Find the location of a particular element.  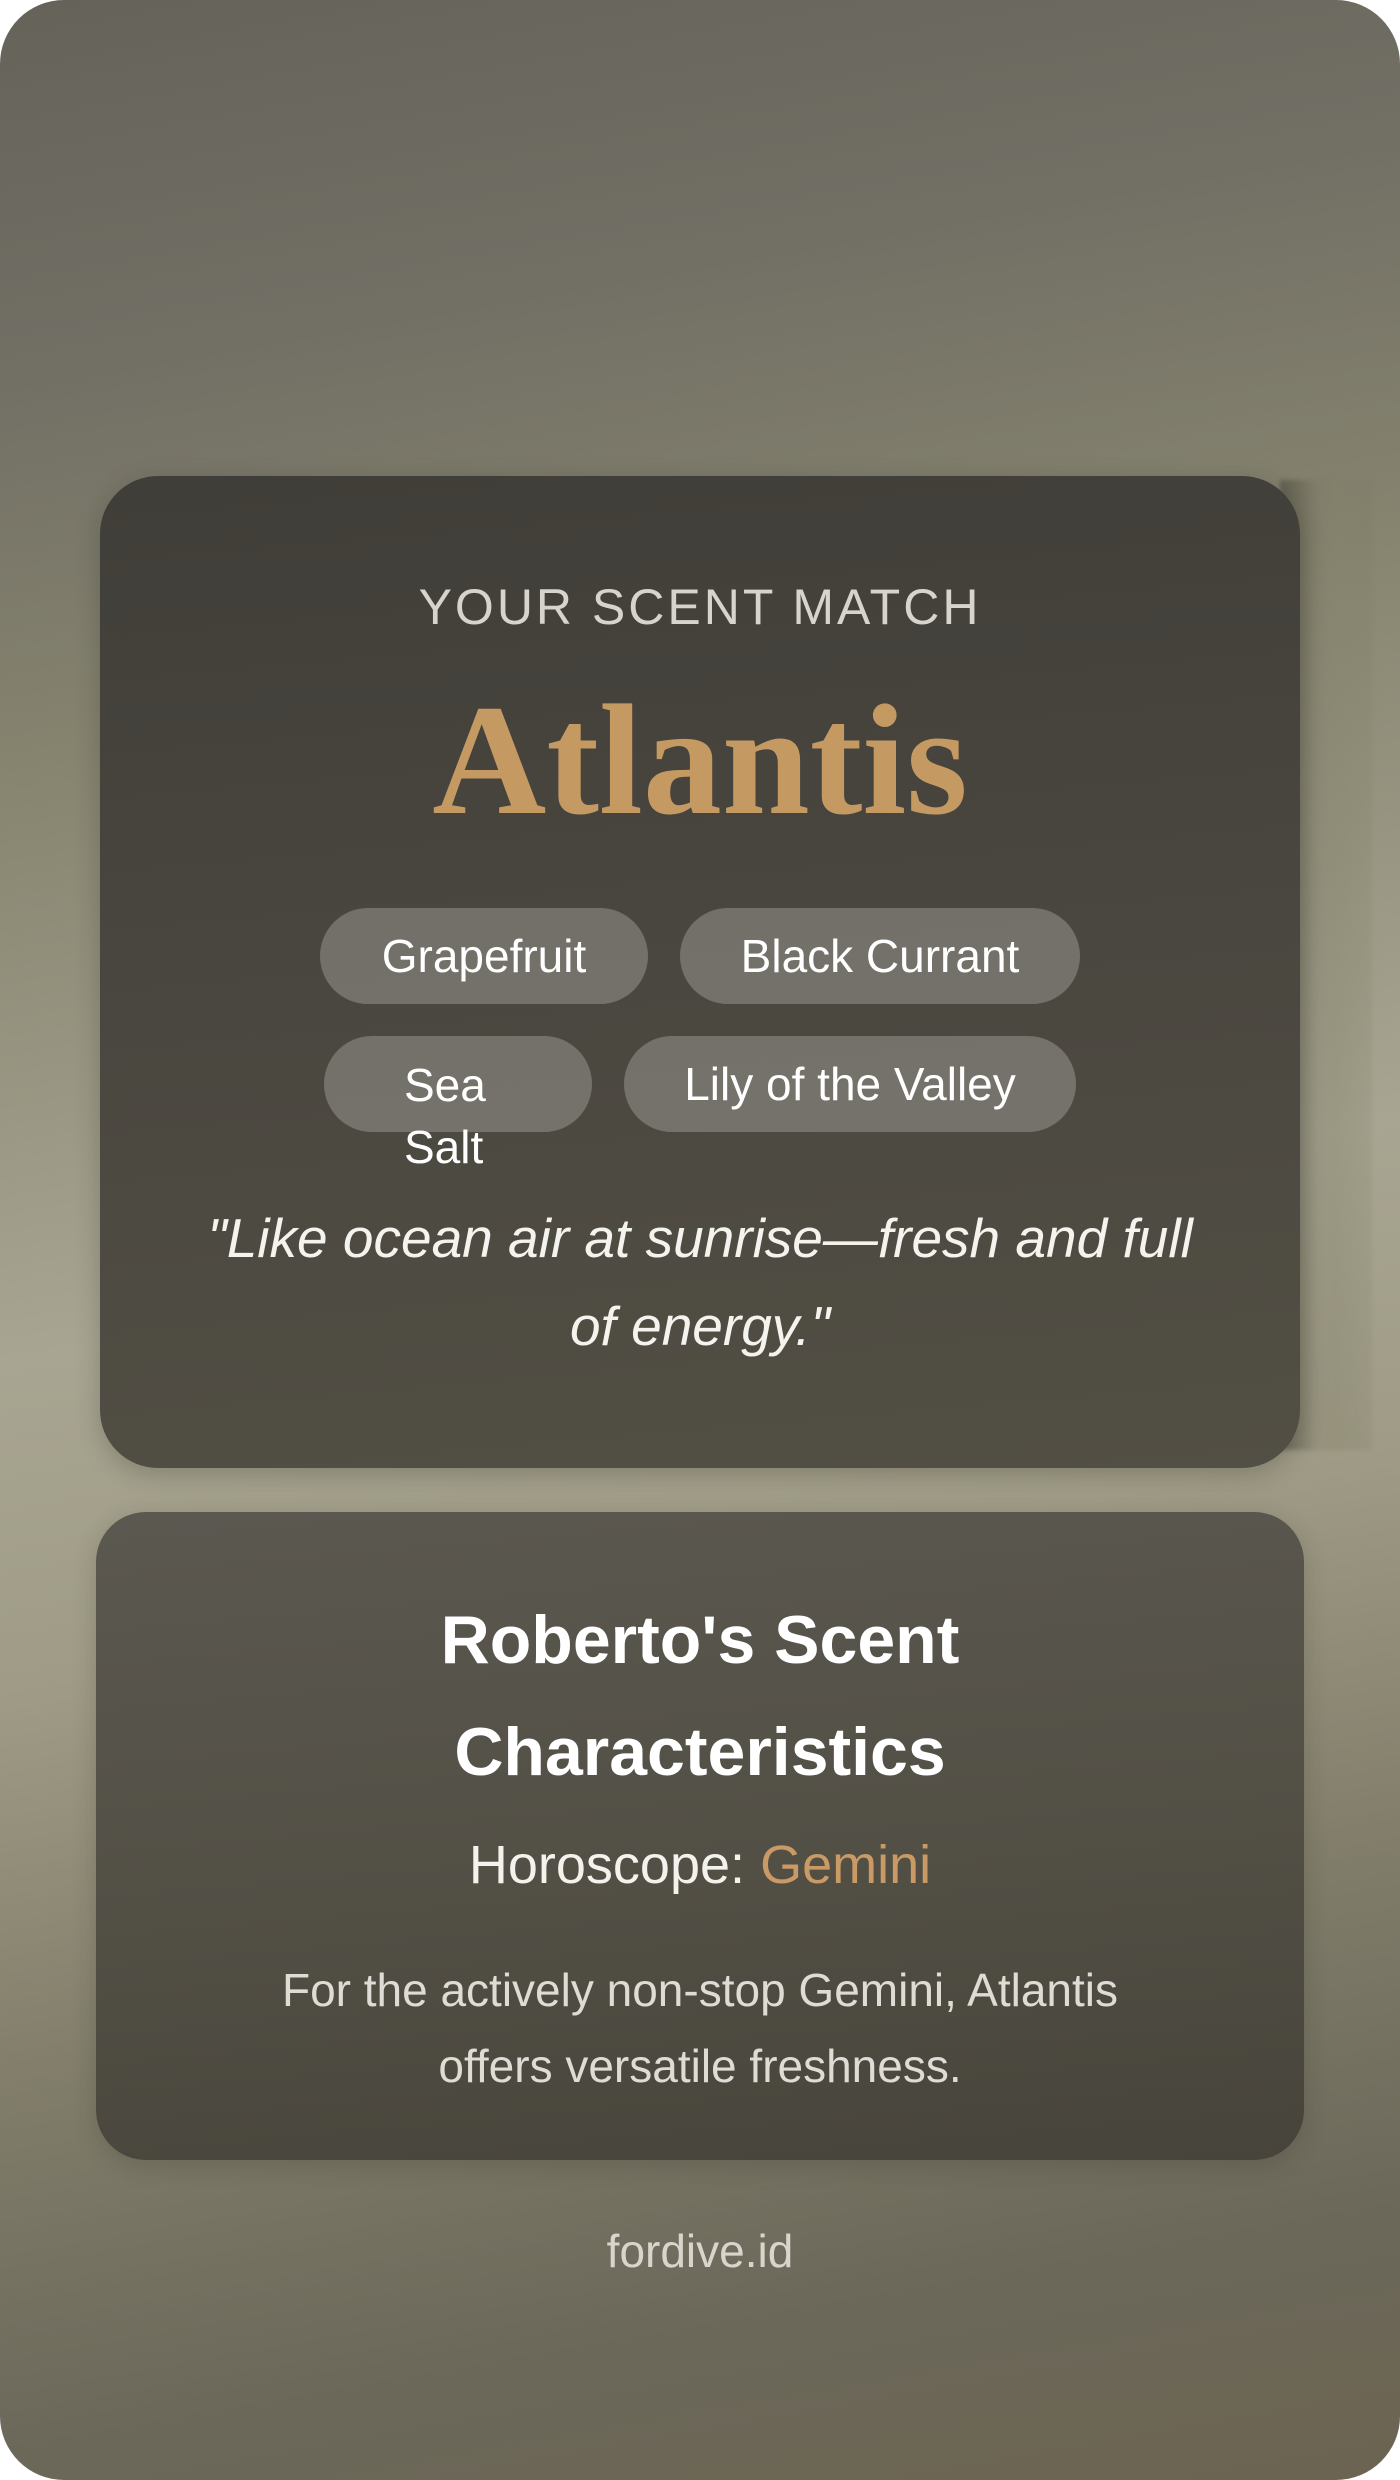

scent-name-title: Atlantis is located at coordinates (700, 760).